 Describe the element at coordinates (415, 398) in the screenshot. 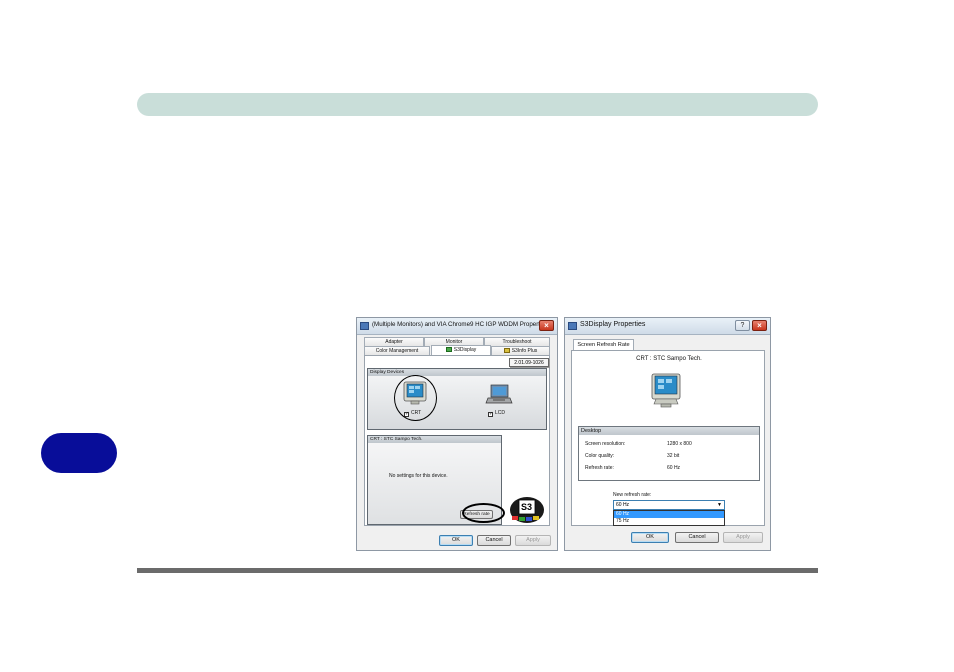

I see `highlight-circle` at that location.